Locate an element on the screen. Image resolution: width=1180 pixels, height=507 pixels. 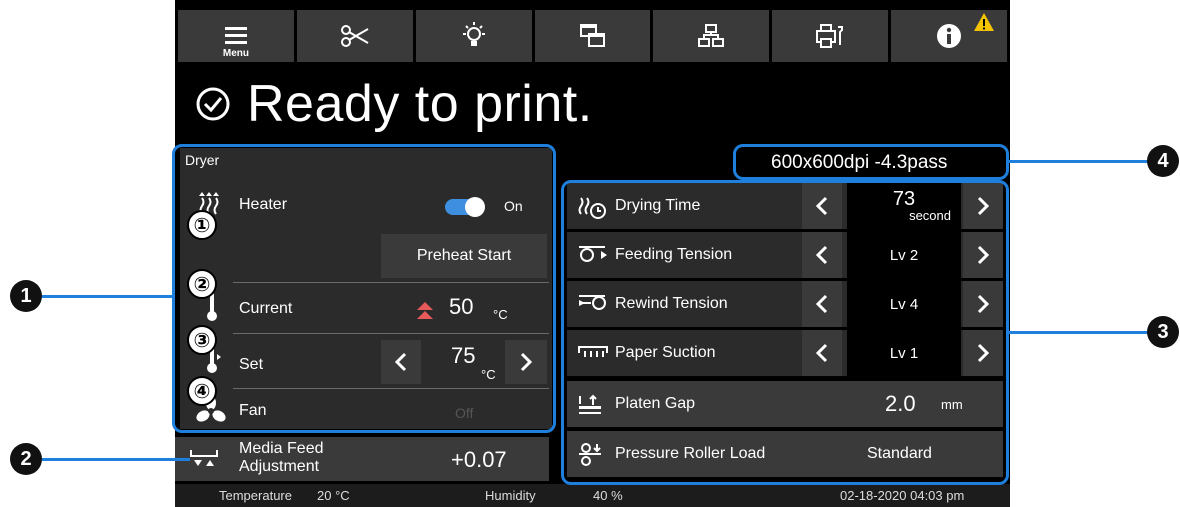
windows-button is located at coordinates (592, 36).